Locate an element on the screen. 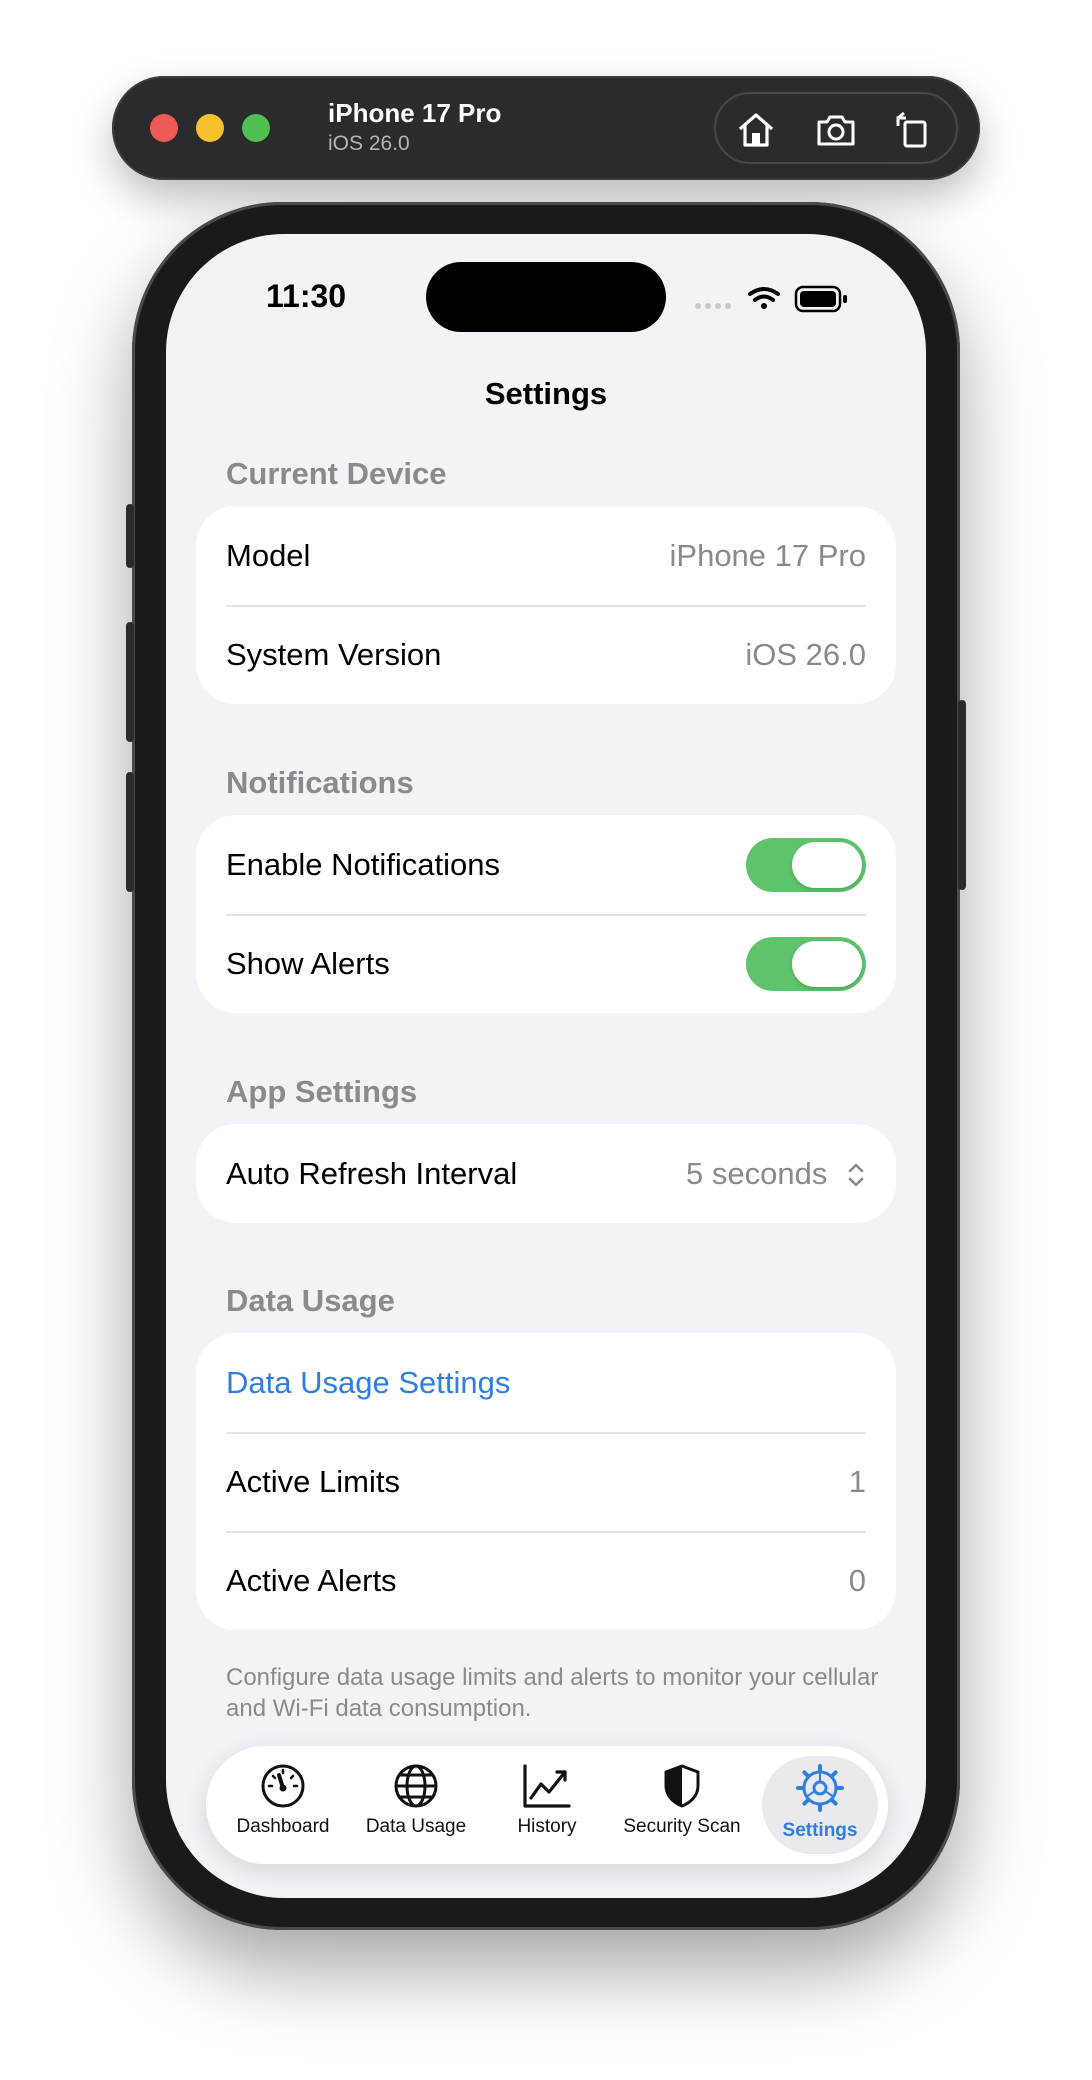 The width and height of the screenshot is (1092, 2080). auto-refresh-row: Auto Refresh Interval 5 seconds is located at coordinates (546, 1173).